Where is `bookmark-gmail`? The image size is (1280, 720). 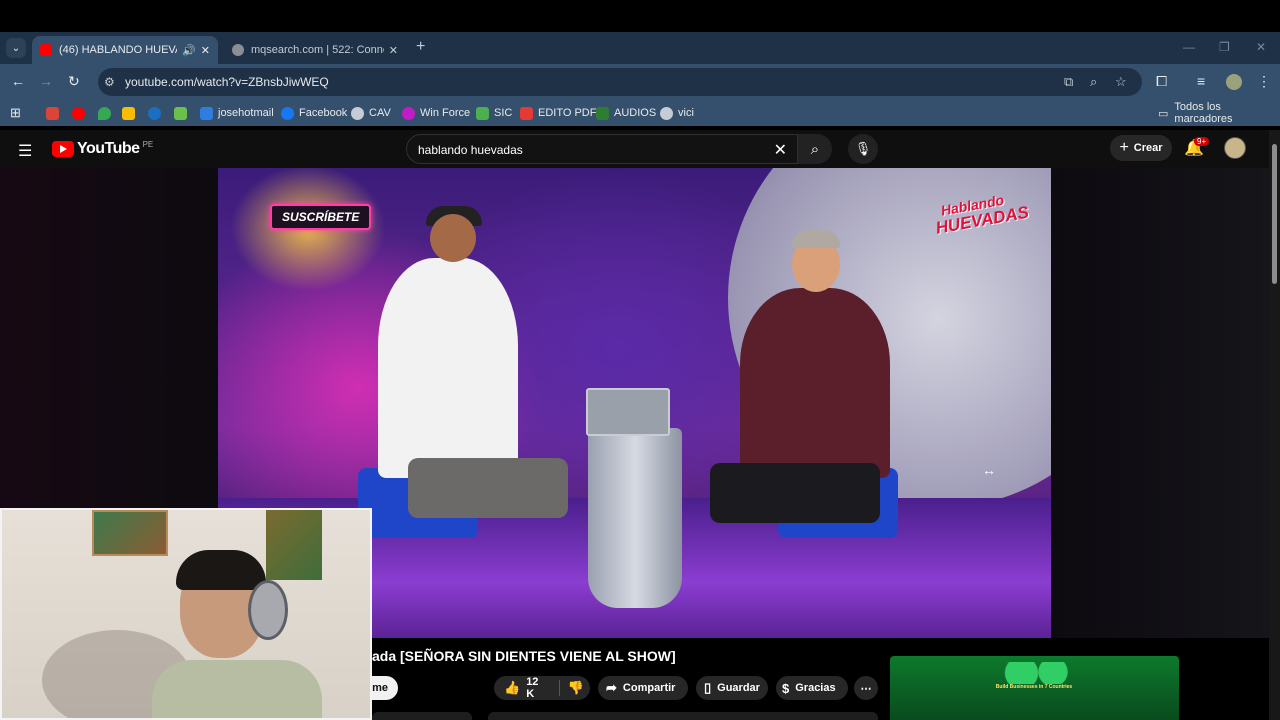
bookmark-gmail is located at coordinates (55, 113).